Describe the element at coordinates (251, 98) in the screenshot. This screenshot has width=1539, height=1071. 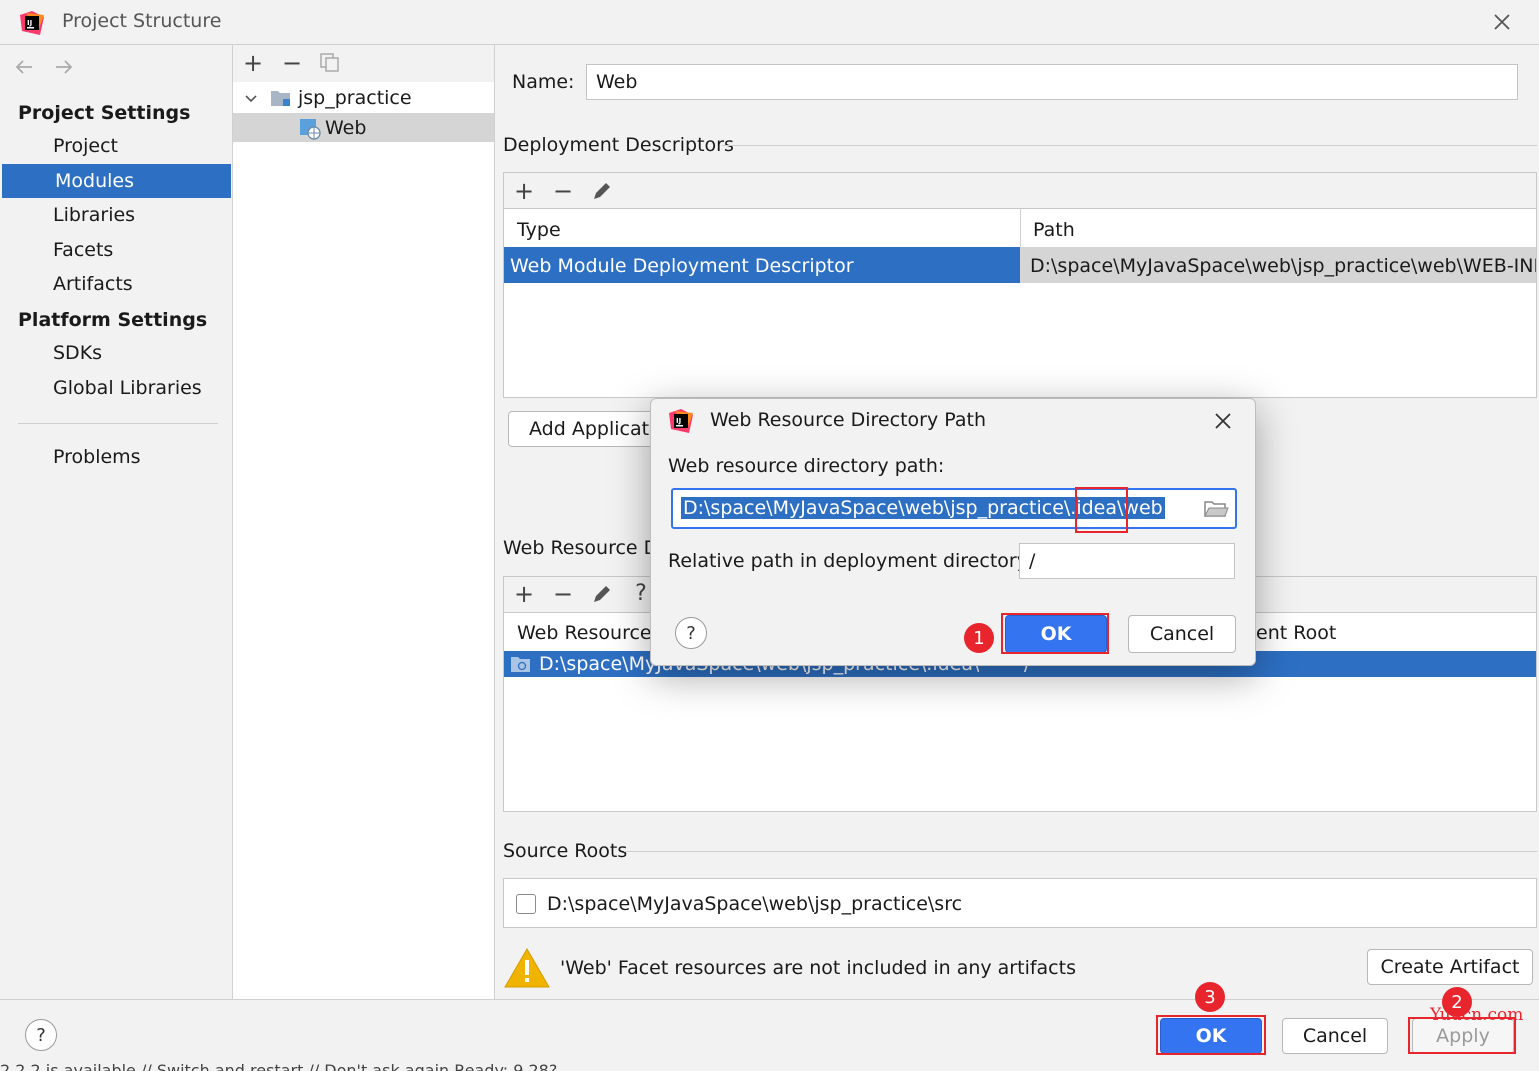
I see `chevron-down-icon` at that location.